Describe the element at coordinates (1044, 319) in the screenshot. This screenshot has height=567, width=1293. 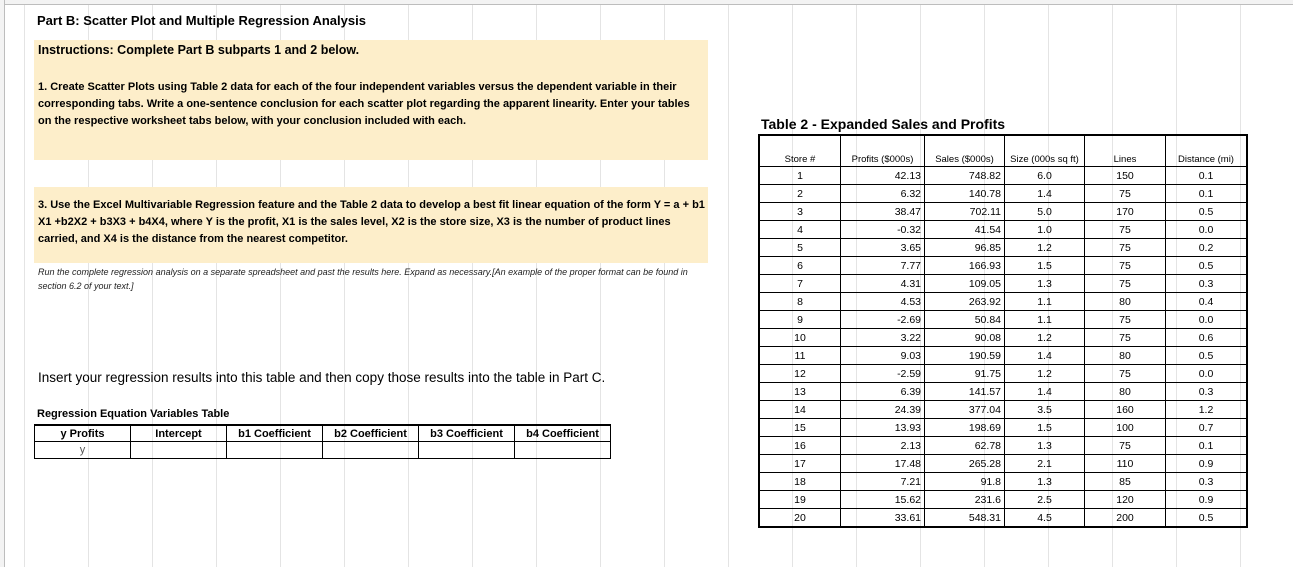
I see `t2-cell: 1.1` at that location.